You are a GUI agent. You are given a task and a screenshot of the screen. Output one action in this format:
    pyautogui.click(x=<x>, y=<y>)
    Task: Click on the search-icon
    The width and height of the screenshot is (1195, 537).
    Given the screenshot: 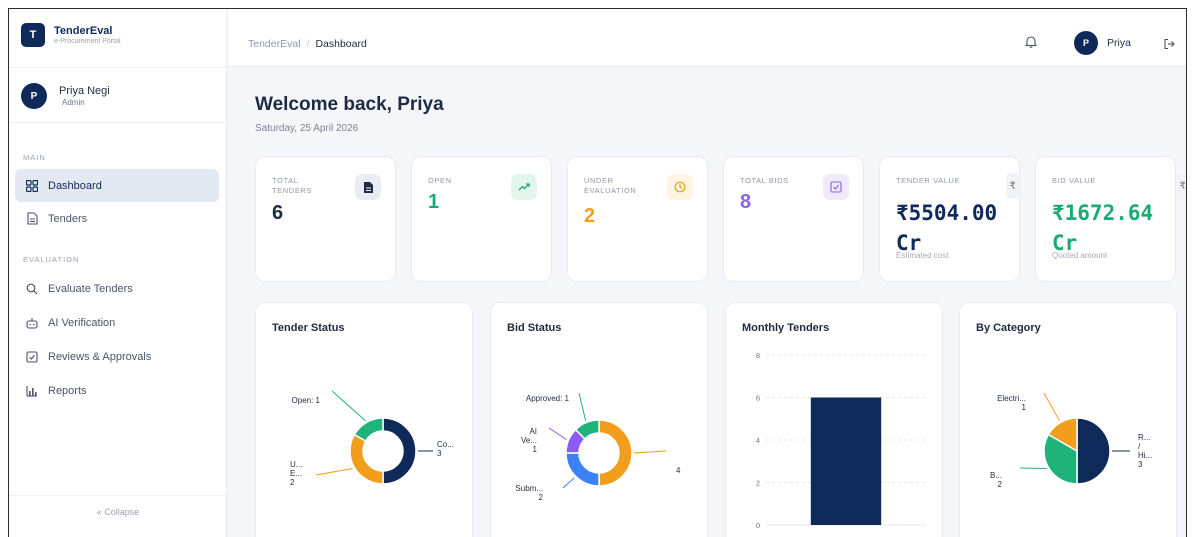 What is the action you would take?
    pyautogui.click(x=32, y=289)
    